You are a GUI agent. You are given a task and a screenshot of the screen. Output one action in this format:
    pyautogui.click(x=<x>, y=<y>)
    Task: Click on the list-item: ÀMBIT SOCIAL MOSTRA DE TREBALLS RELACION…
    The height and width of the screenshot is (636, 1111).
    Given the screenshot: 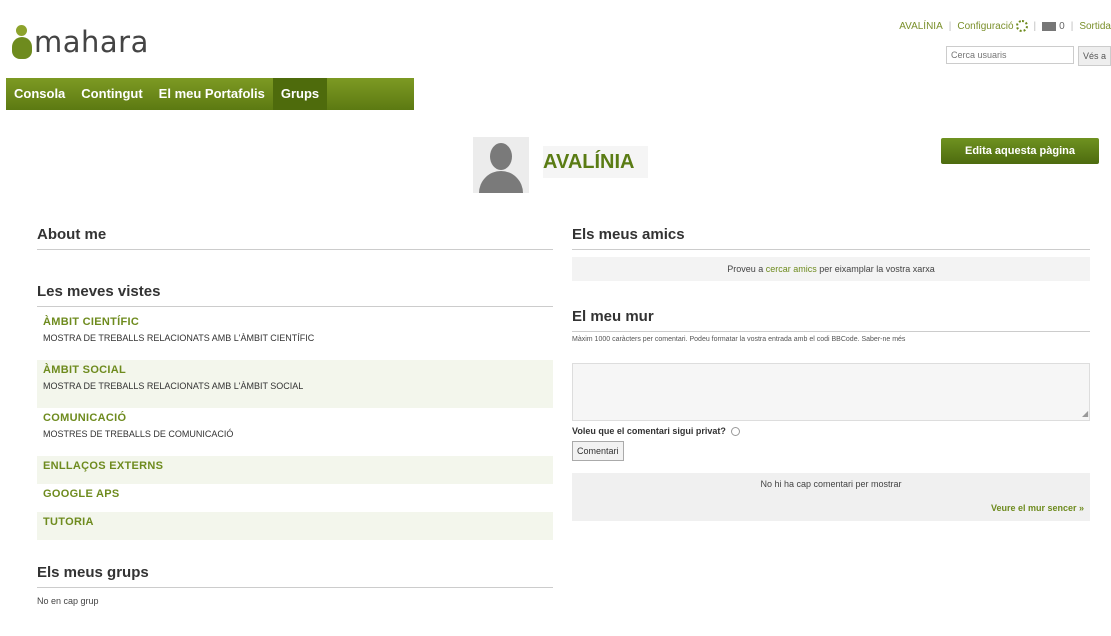 What is the action you would take?
    pyautogui.click(x=295, y=384)
    